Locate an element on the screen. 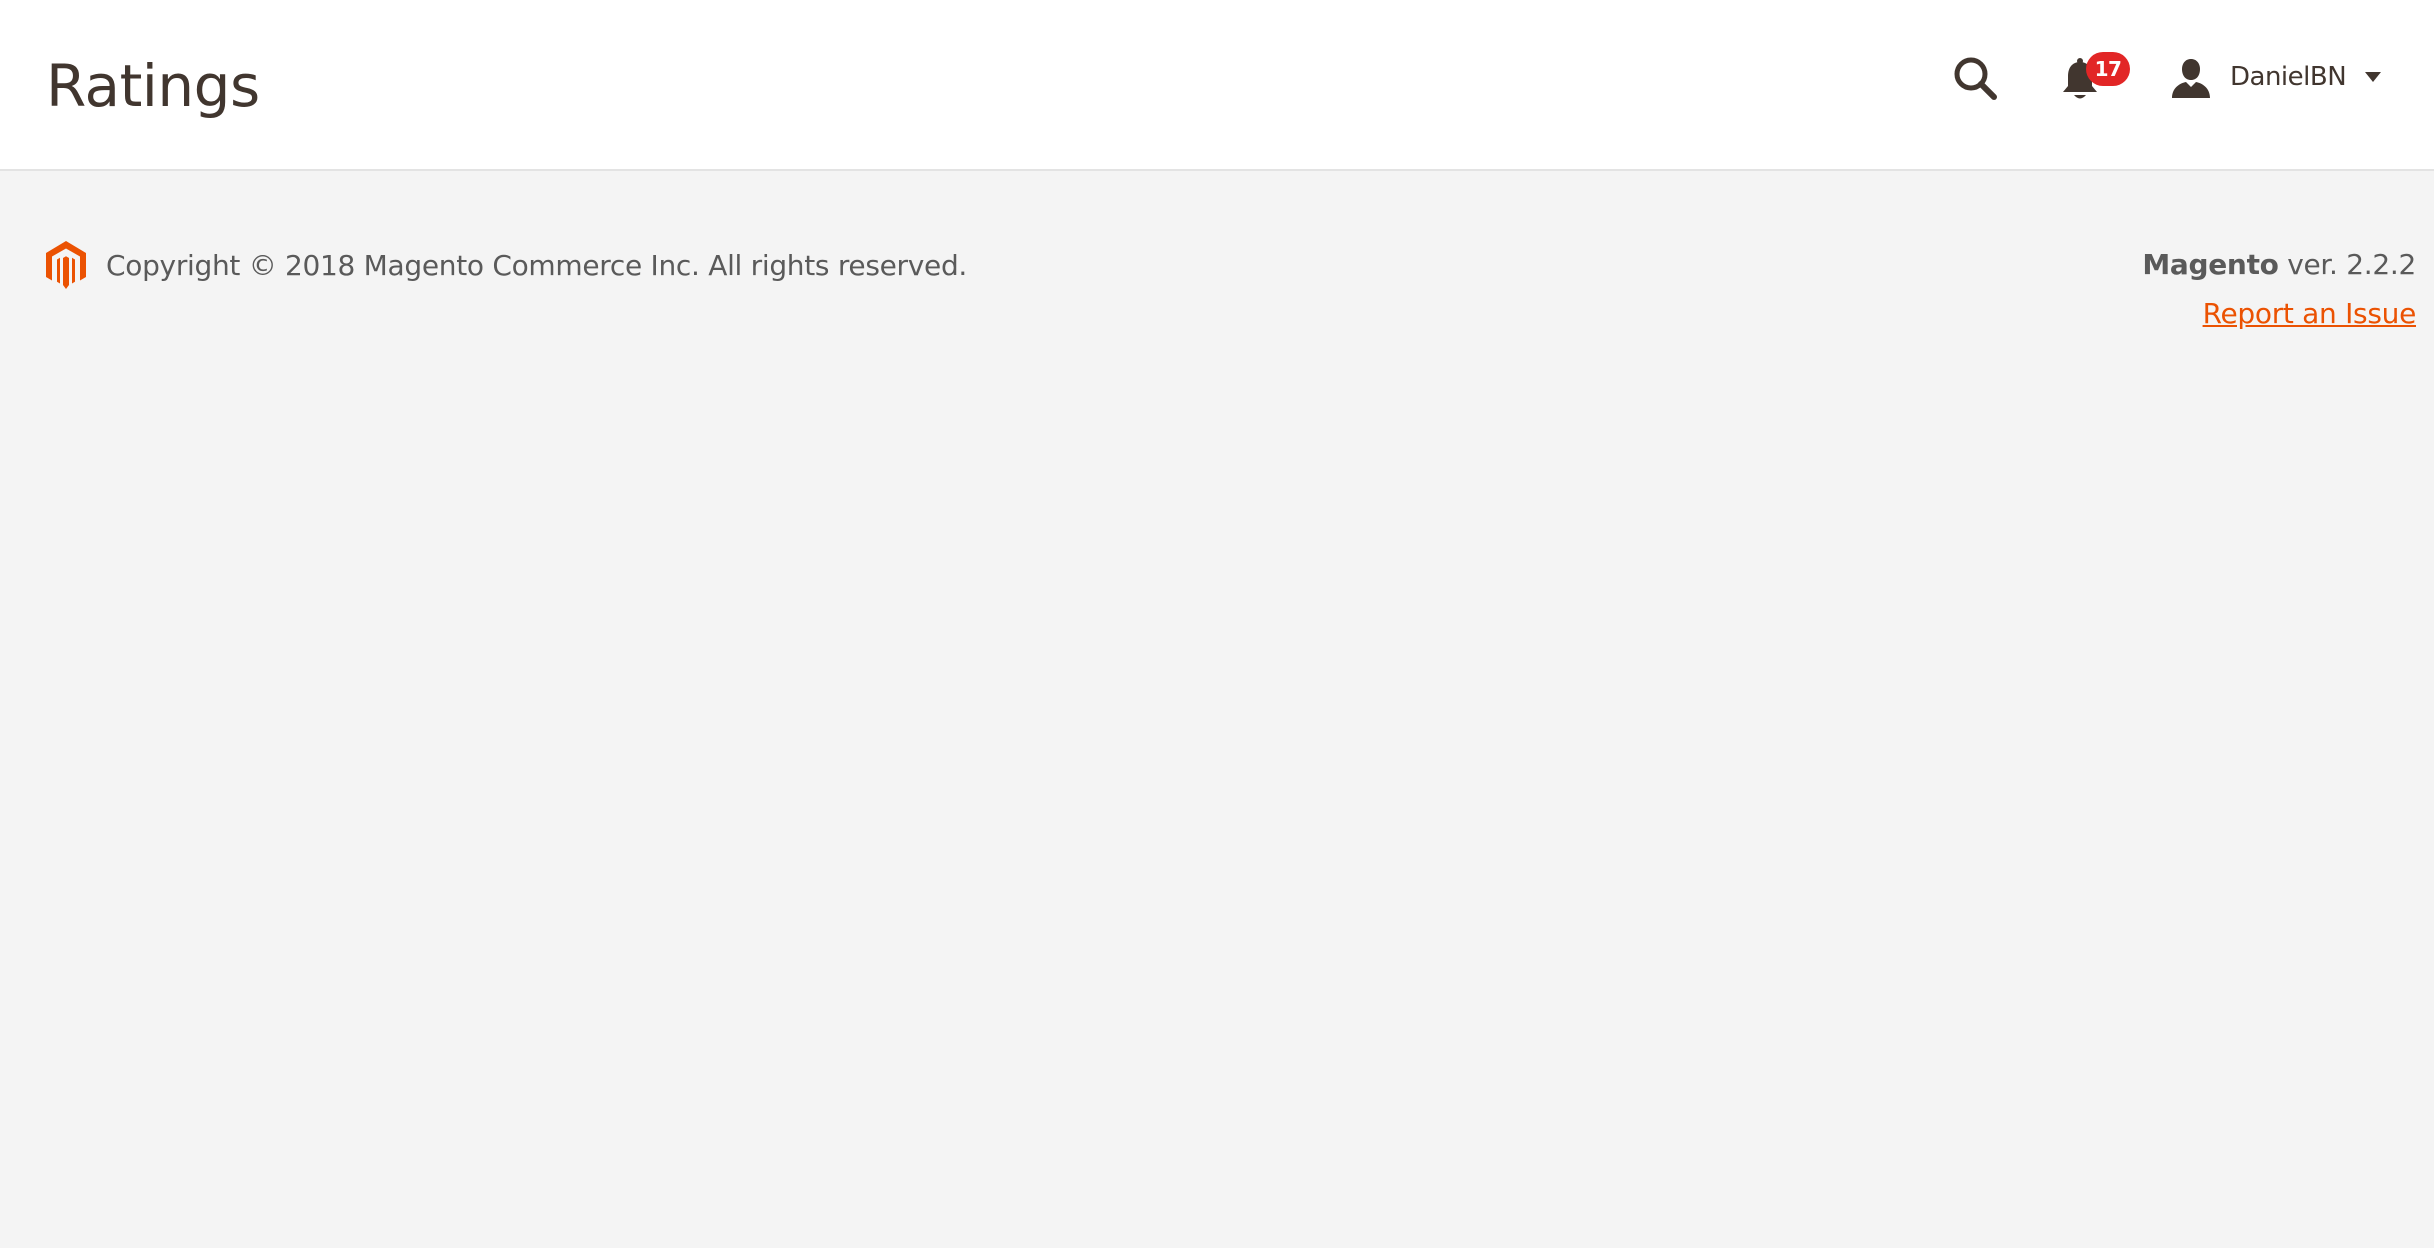  global-search-button is located at coordinates (1976, 79).